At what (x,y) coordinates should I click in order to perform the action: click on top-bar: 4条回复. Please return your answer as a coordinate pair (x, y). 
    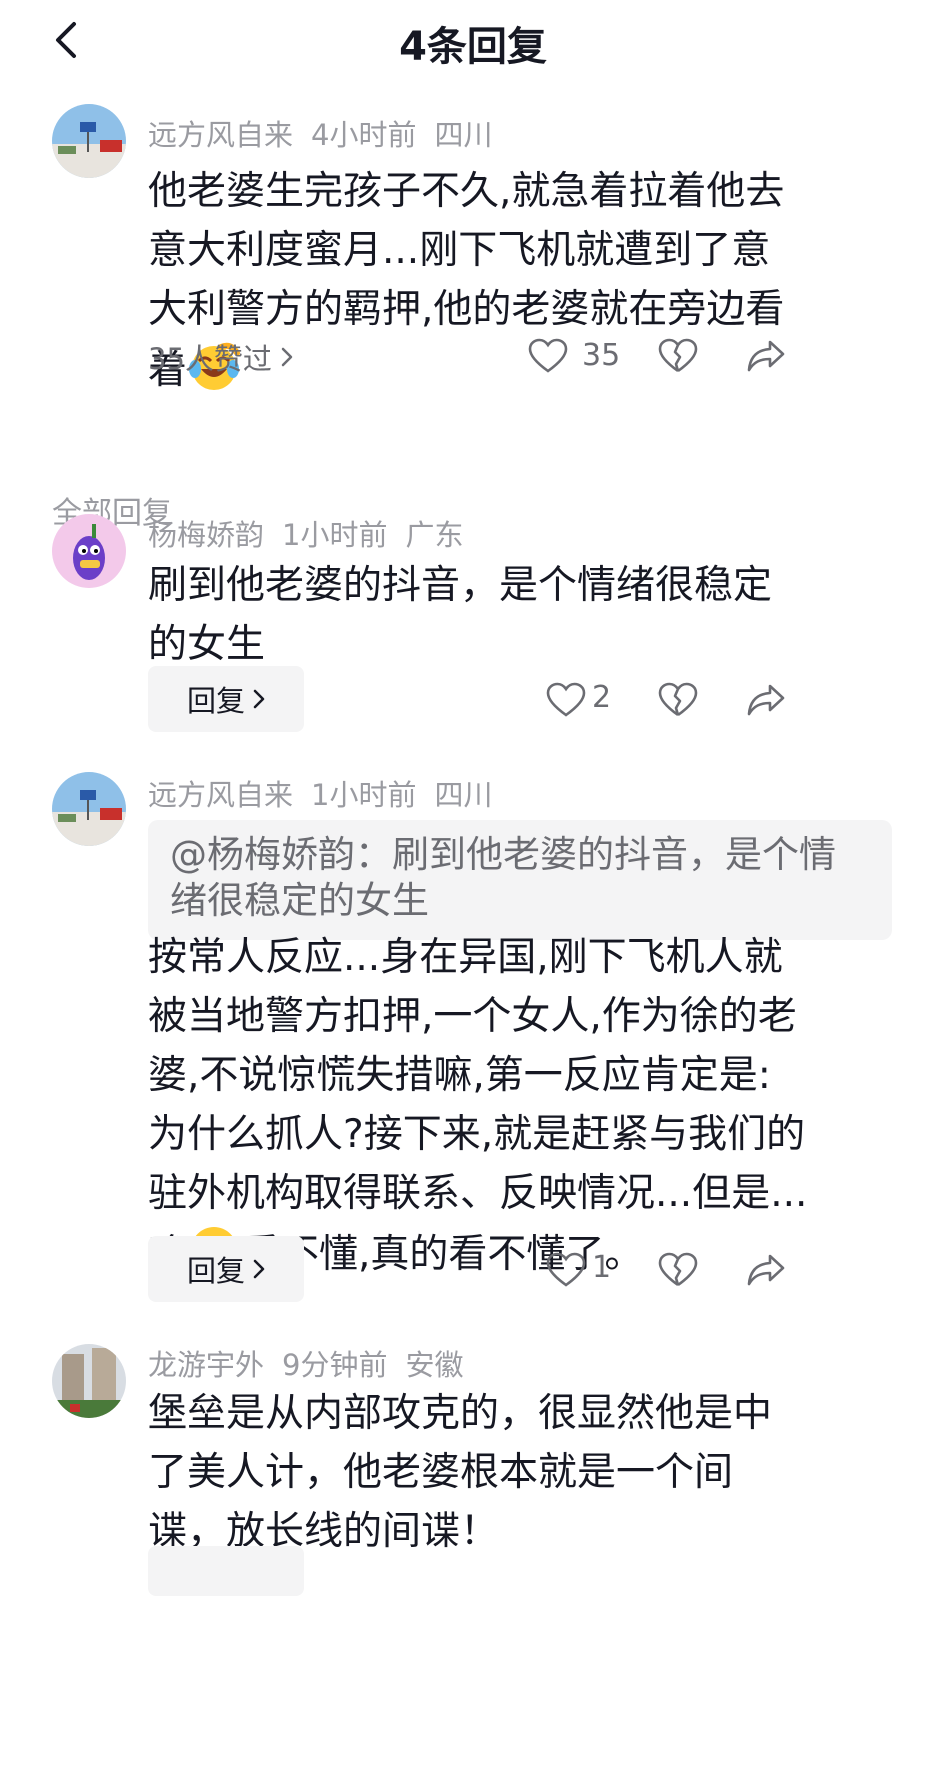
    Looking at the image, I should click on (473, 40).